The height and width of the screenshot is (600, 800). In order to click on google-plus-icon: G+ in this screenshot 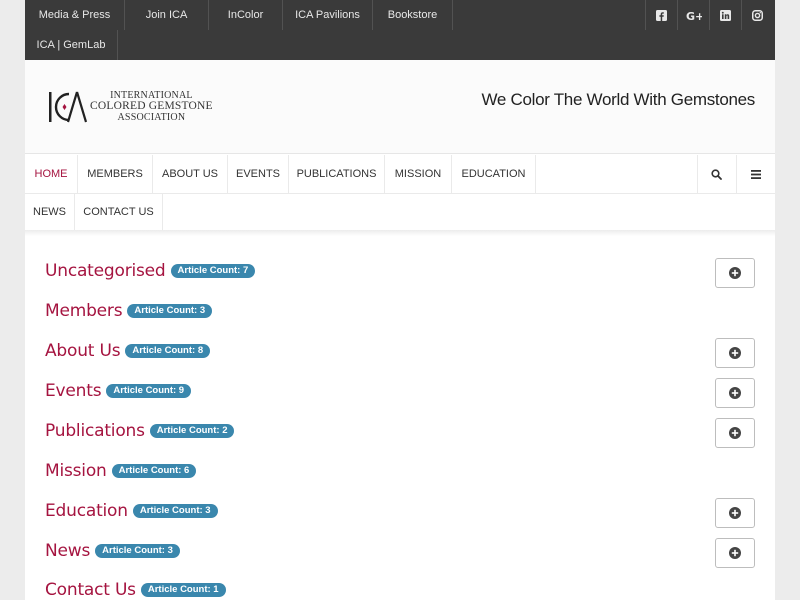, I will do `click(693, 15)`.